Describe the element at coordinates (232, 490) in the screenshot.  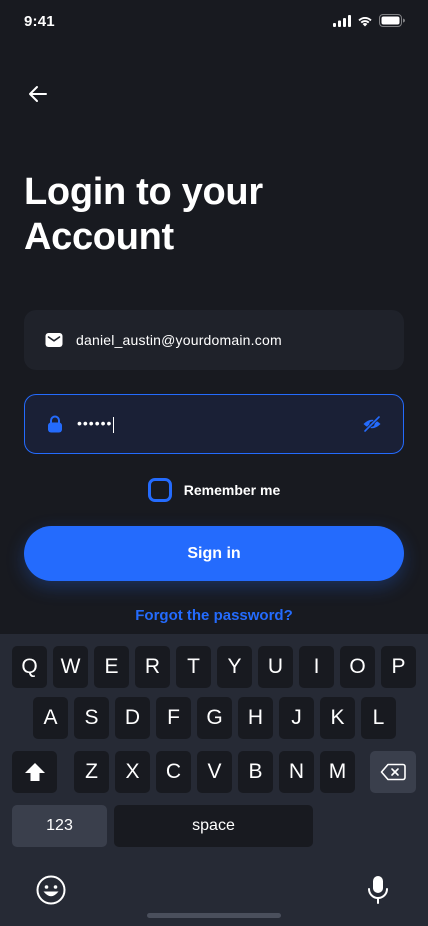
I see `remember-me-label: Remember me` at that location.